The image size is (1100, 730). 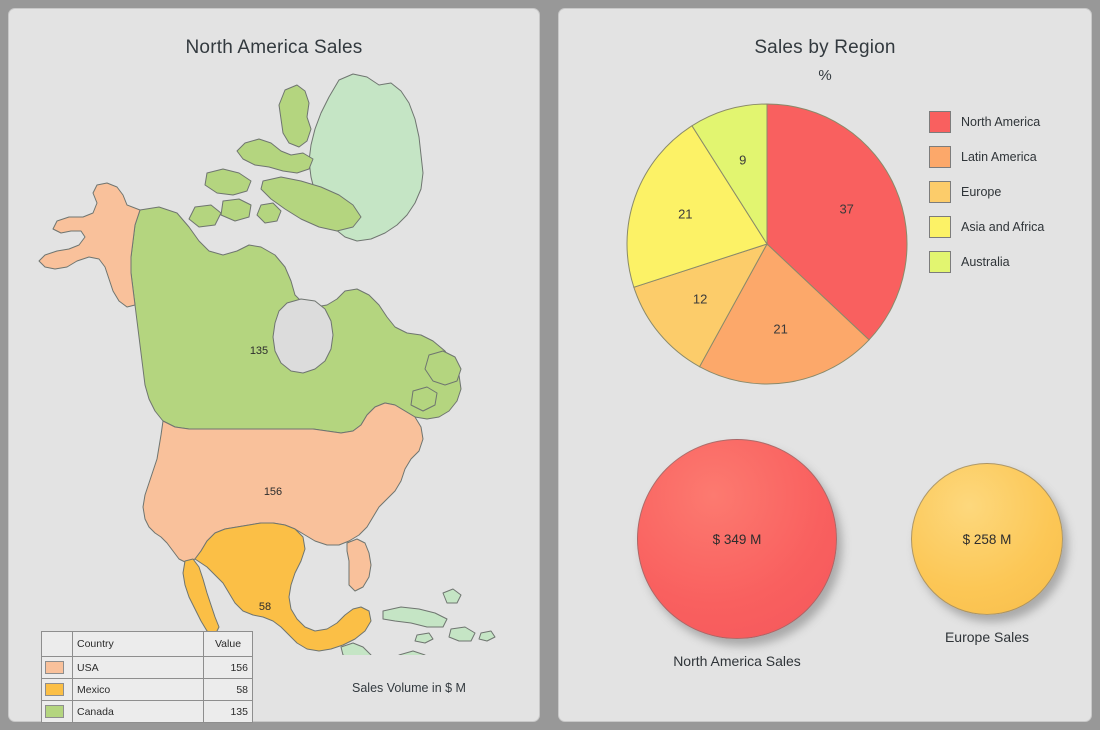 I want to click on legend-item-asia-and-africa: Asia and Africa, so click(x=986, y=227).